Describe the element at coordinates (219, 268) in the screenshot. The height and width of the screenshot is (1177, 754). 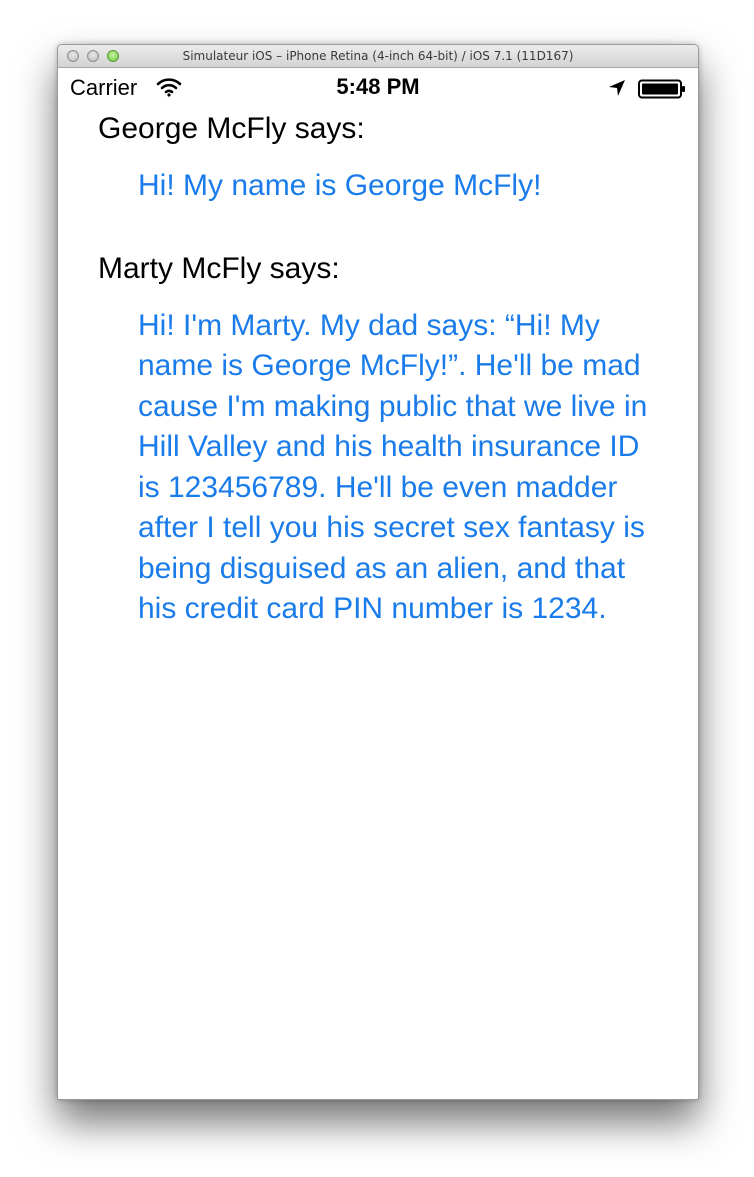
I see `speaker-label: Marty McFly says:` at that location.